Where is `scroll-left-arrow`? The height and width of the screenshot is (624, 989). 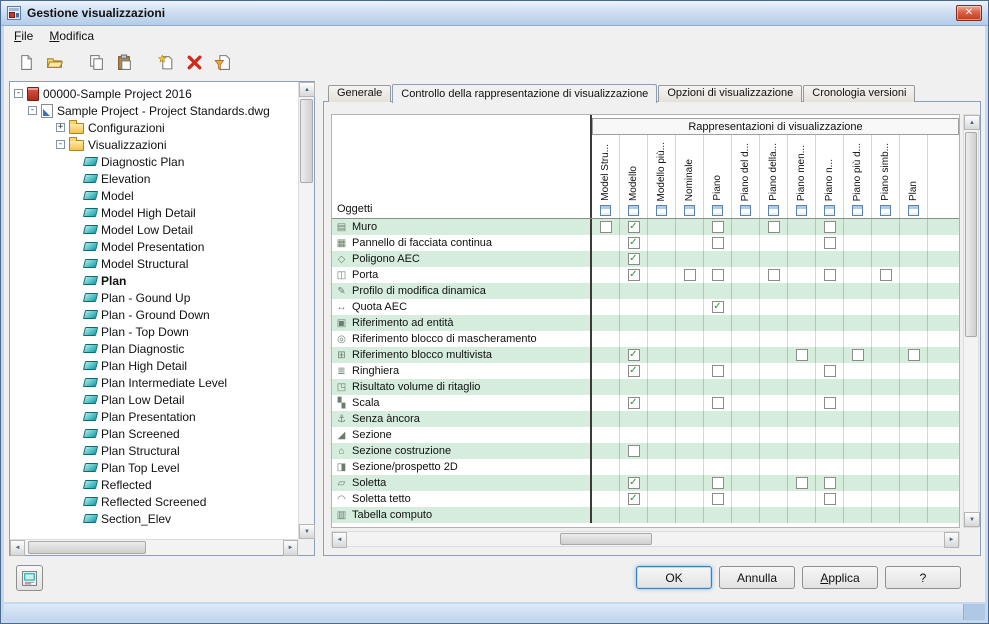
scroll-left-arrow is located at coordinates (339, 540).